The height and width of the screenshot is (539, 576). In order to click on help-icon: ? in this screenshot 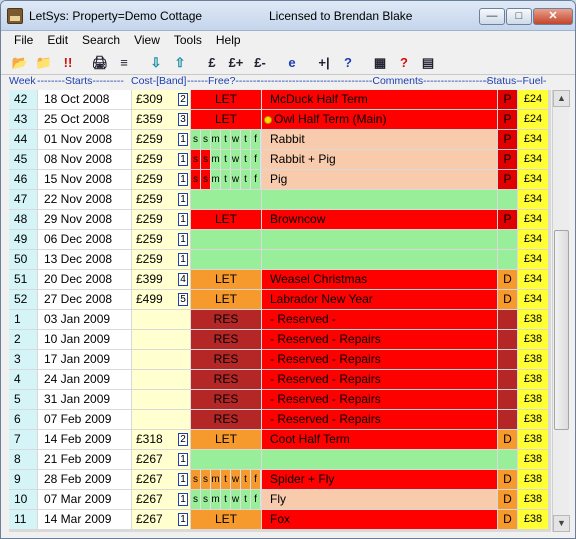, I will do `click(348, 63)`.